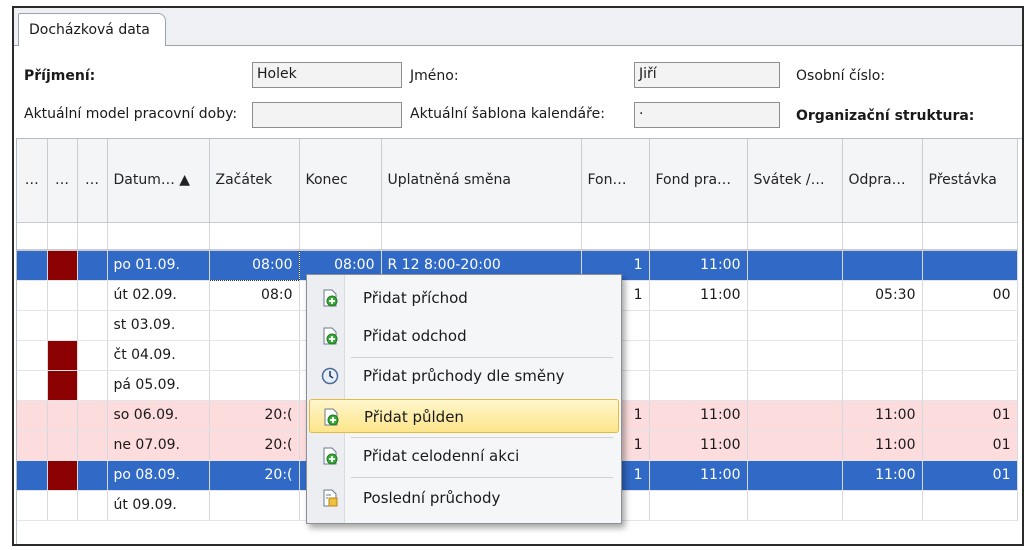 The image size is (1029, 550). I want to click on date-cell: út 02.09., so click(158, 295).